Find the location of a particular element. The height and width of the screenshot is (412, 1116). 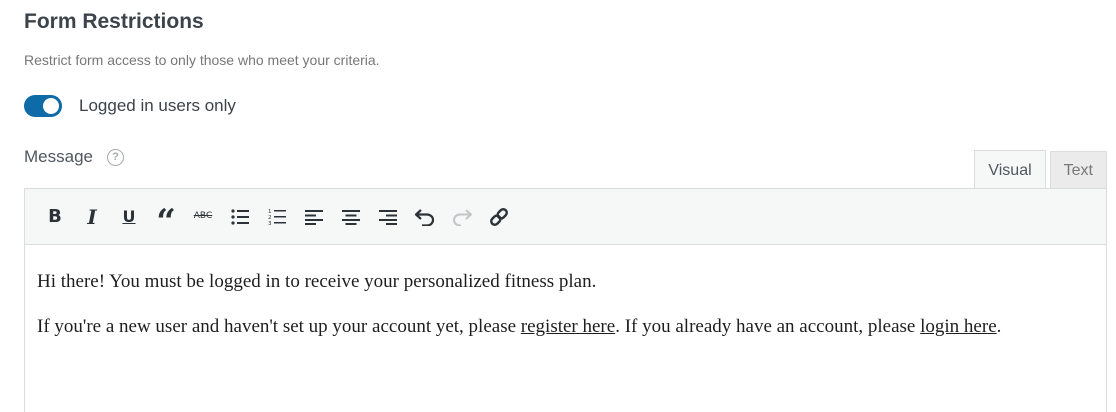

tab-text: Text is located at coordinates (1078, 170).